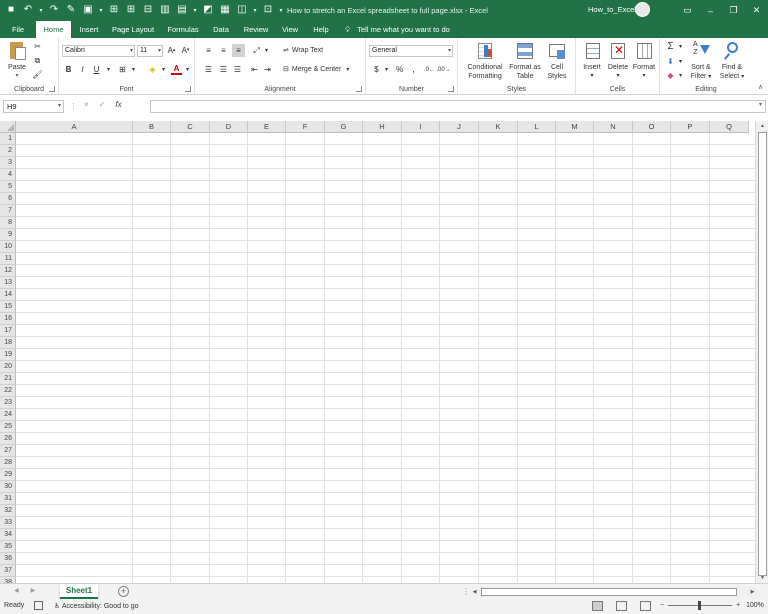 The width and height of the screenshot is (768, 614). I want to click on font-color-icon: A, so click(176, 69).